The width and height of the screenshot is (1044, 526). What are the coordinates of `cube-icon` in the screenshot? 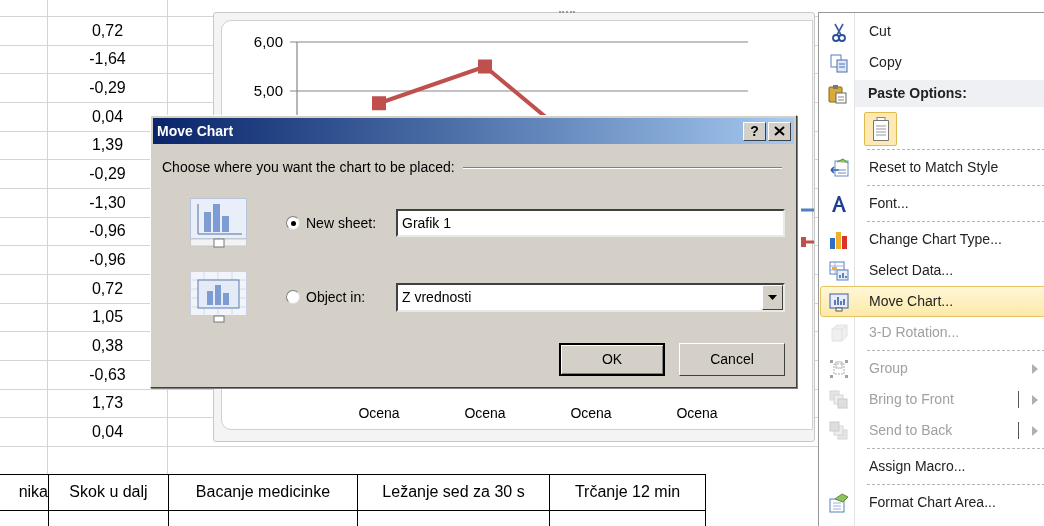 It's located at (839, 332).